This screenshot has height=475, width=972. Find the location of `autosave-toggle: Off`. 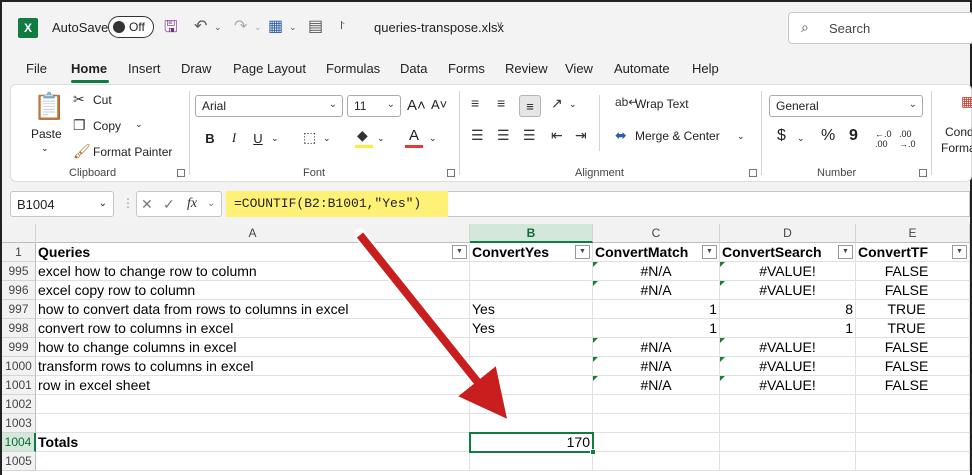

autosave-toggle: Off is located at coordinates (131, 27).